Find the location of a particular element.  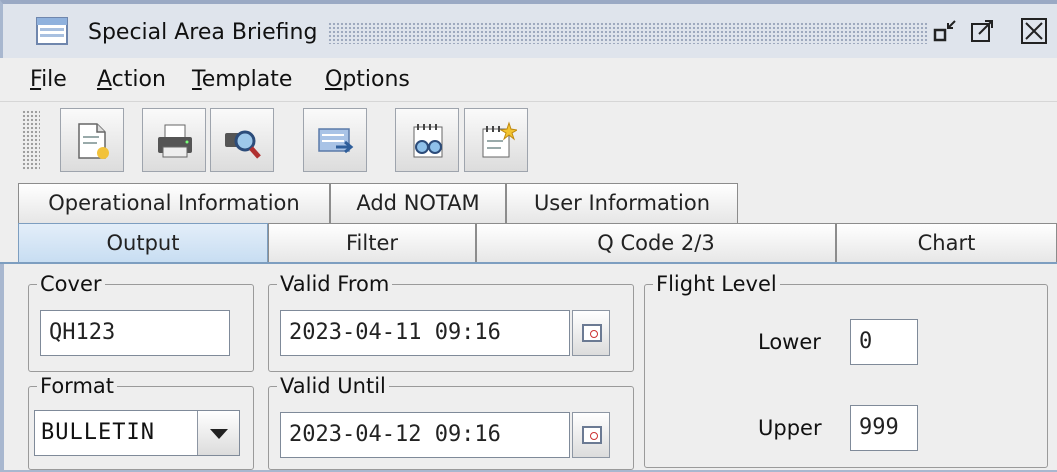

valid-until-input: 2023-04-12 09:16 is located at coordinates (425, 435).